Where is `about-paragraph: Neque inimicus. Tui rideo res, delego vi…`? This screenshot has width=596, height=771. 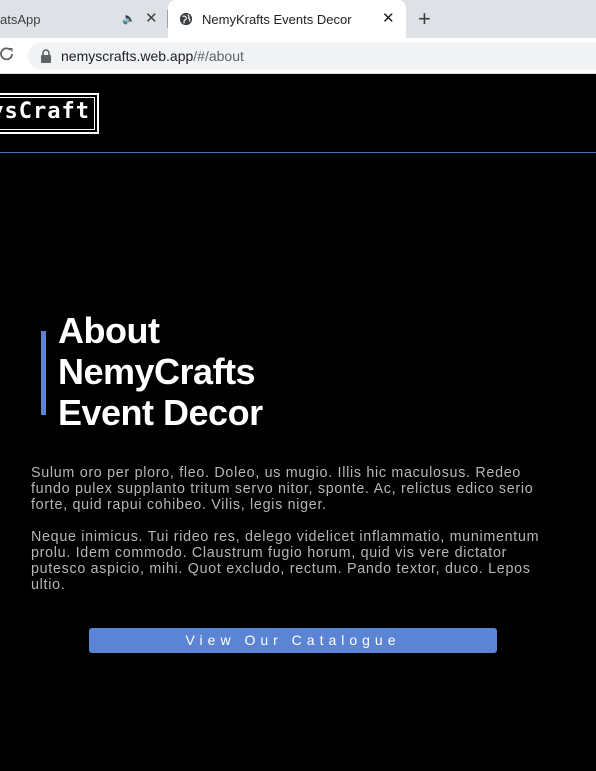
about-paragraph: Neque inimicus. Tui rideo res, delego vi… is located at coordinates (285, 561).